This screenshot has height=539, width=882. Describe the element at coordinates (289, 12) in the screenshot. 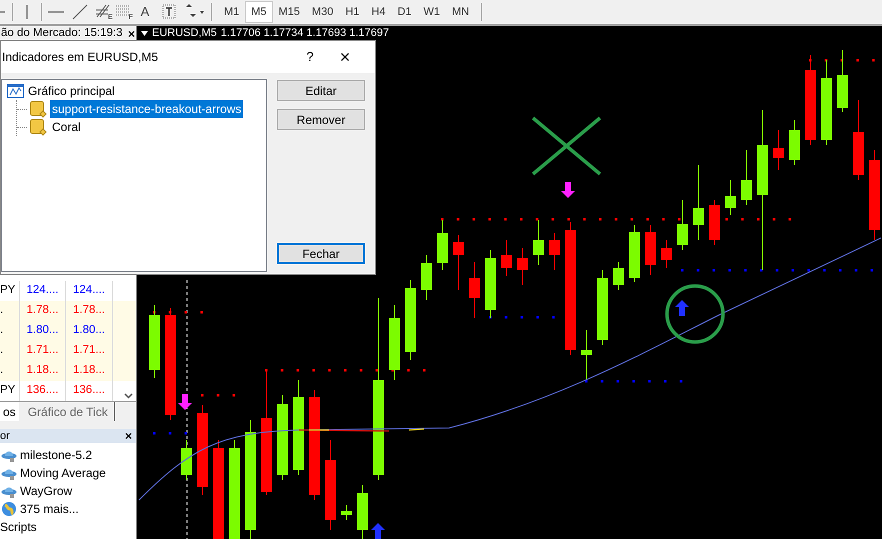

I see `timeframe-button: M15` at that location.